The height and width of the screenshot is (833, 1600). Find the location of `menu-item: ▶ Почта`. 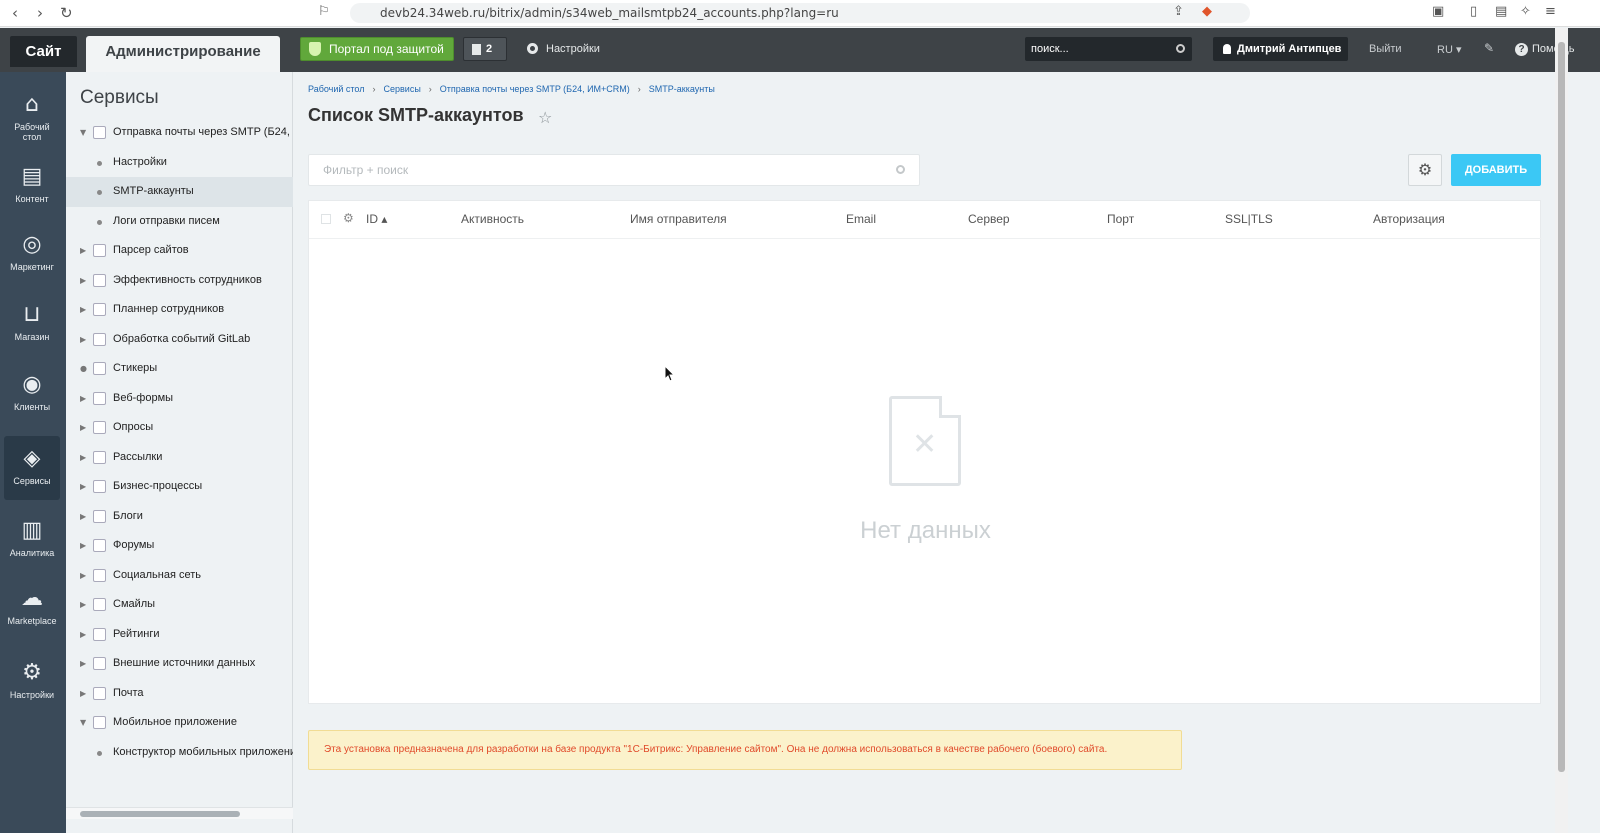

menu-item: ▶ Почта is located at coordinates (179, 694).